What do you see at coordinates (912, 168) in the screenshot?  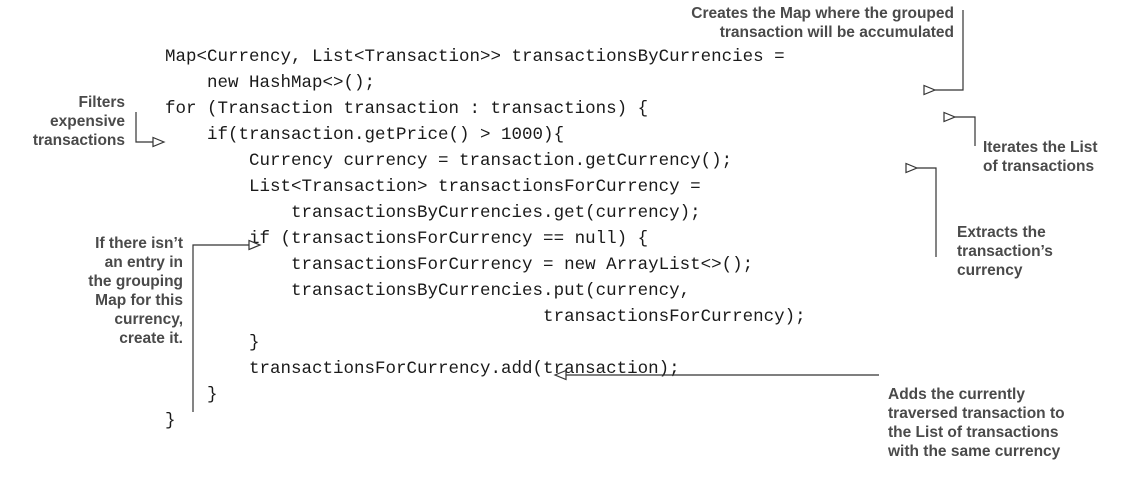 I see `arrowhead-extract` at bounding box center [912, 168].